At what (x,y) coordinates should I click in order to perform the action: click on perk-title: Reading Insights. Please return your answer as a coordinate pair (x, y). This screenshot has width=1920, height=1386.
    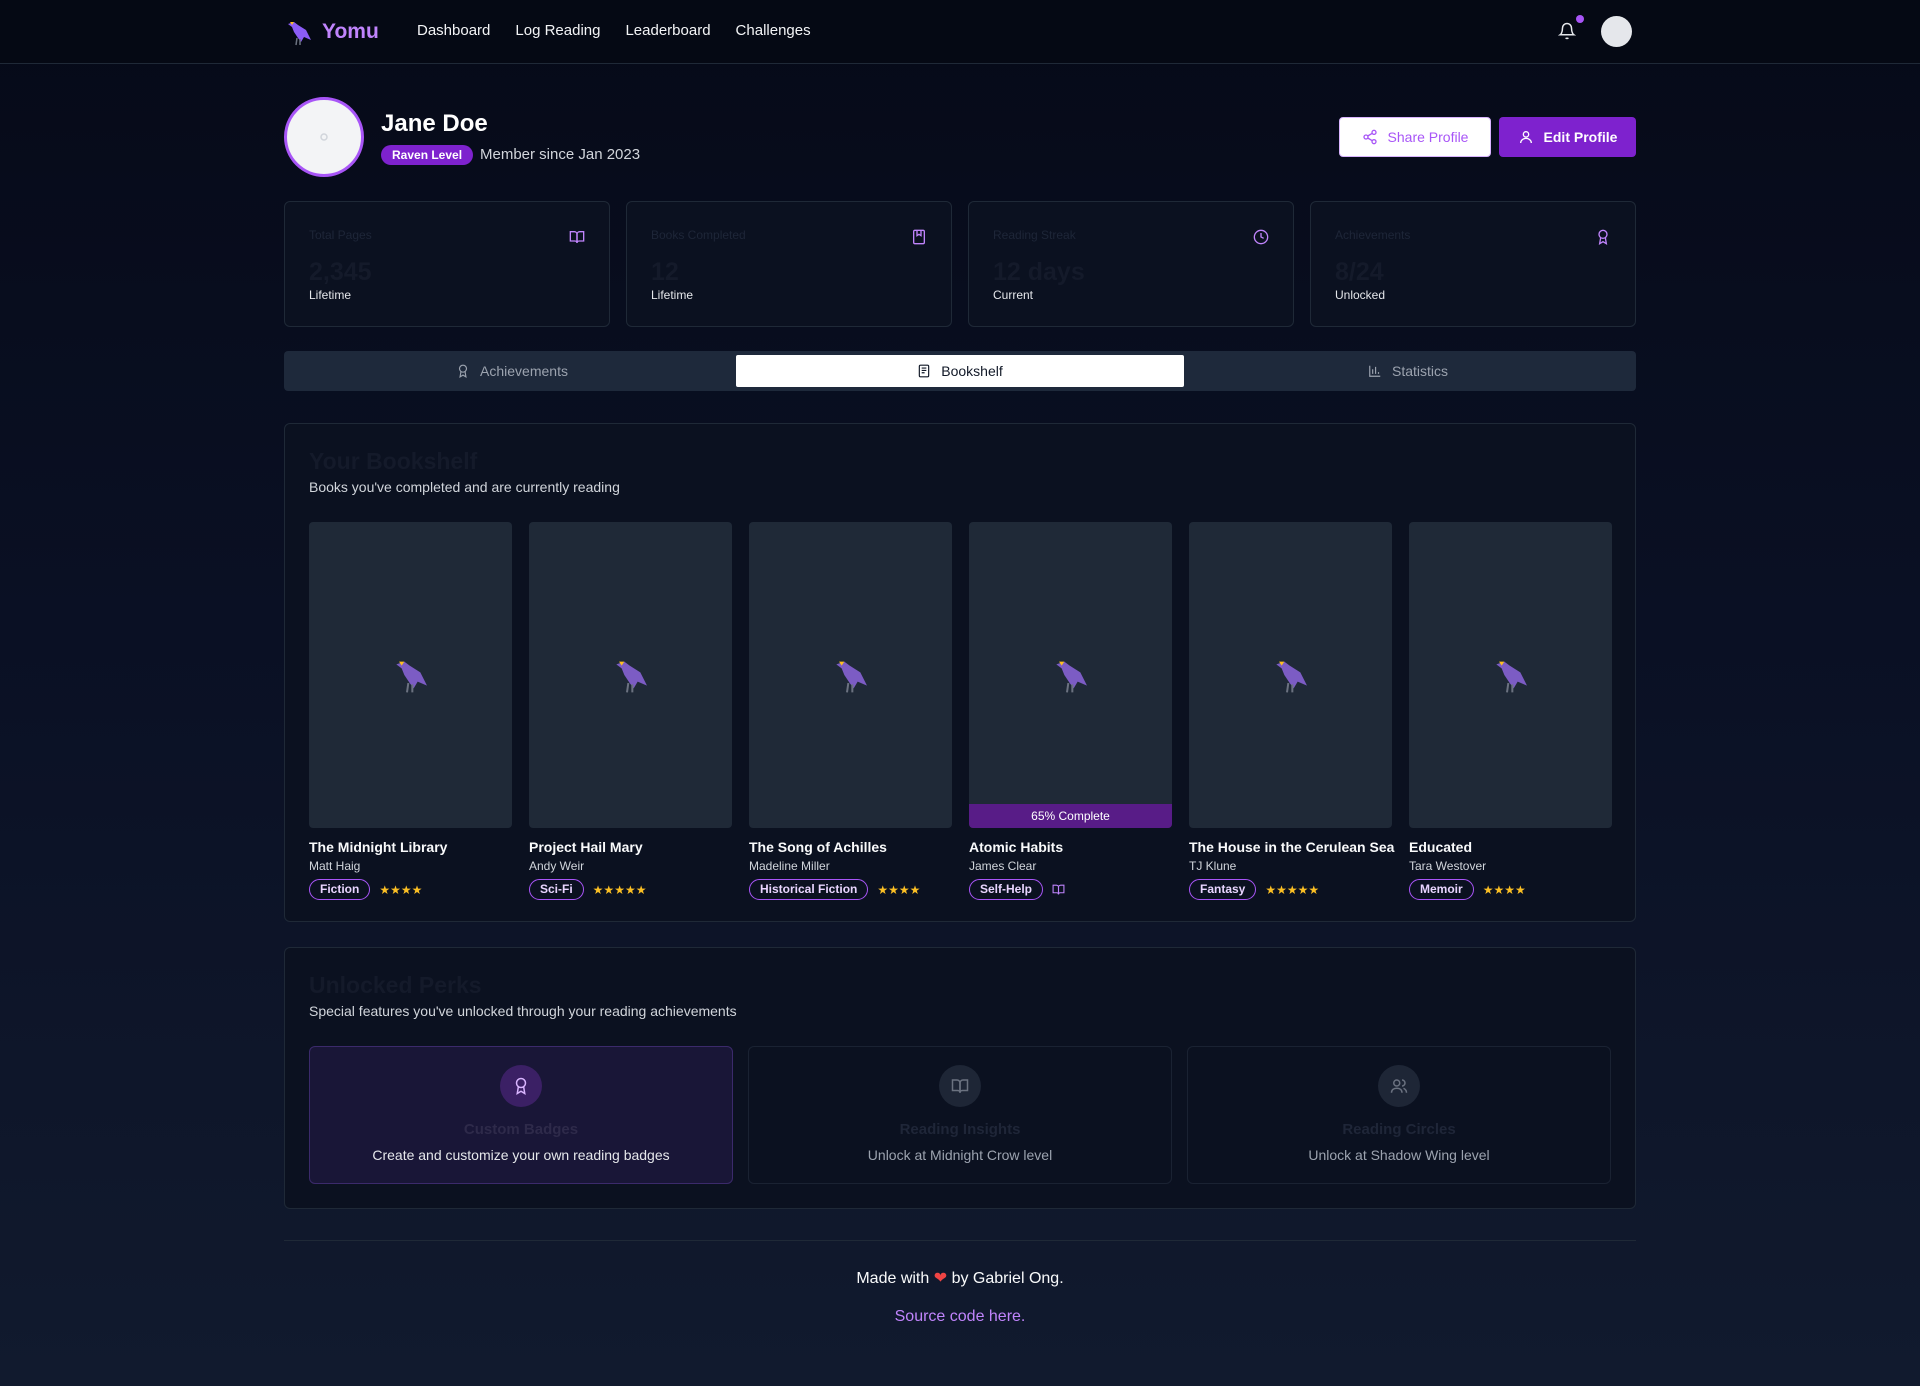
    Looking at the image, I should click on (960, 1129).